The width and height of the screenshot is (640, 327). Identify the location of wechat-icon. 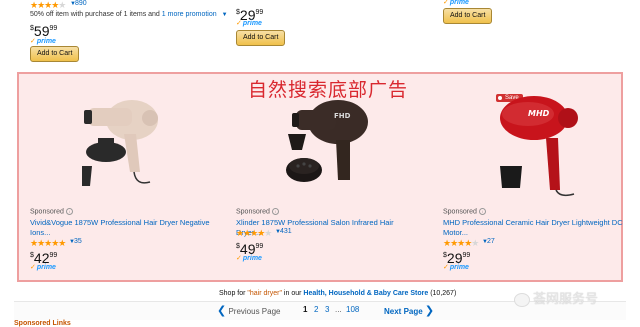
(522, 299).